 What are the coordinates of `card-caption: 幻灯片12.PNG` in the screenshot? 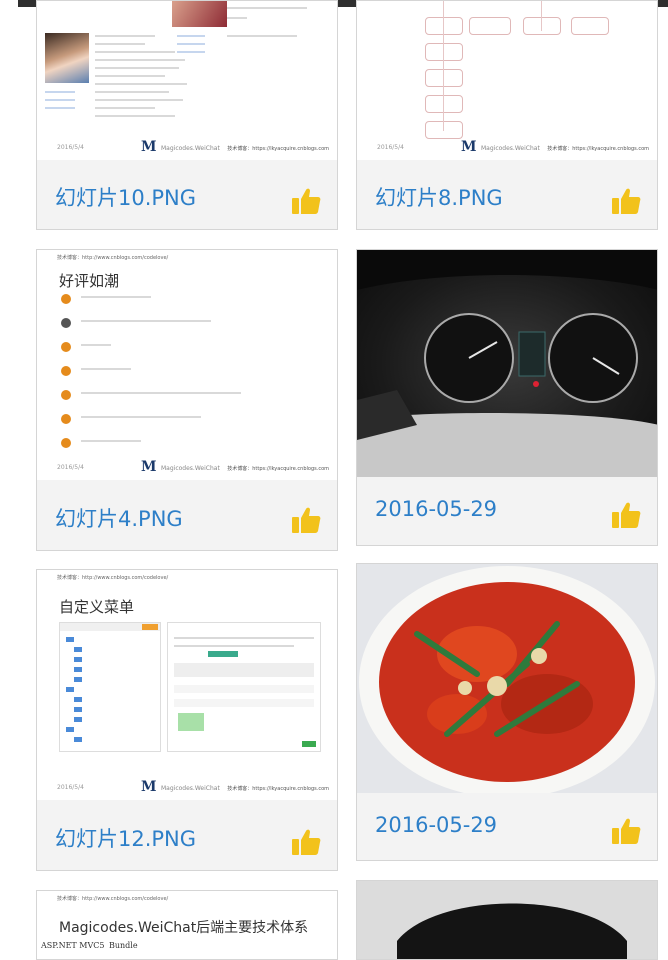 It's located at (125, 838).